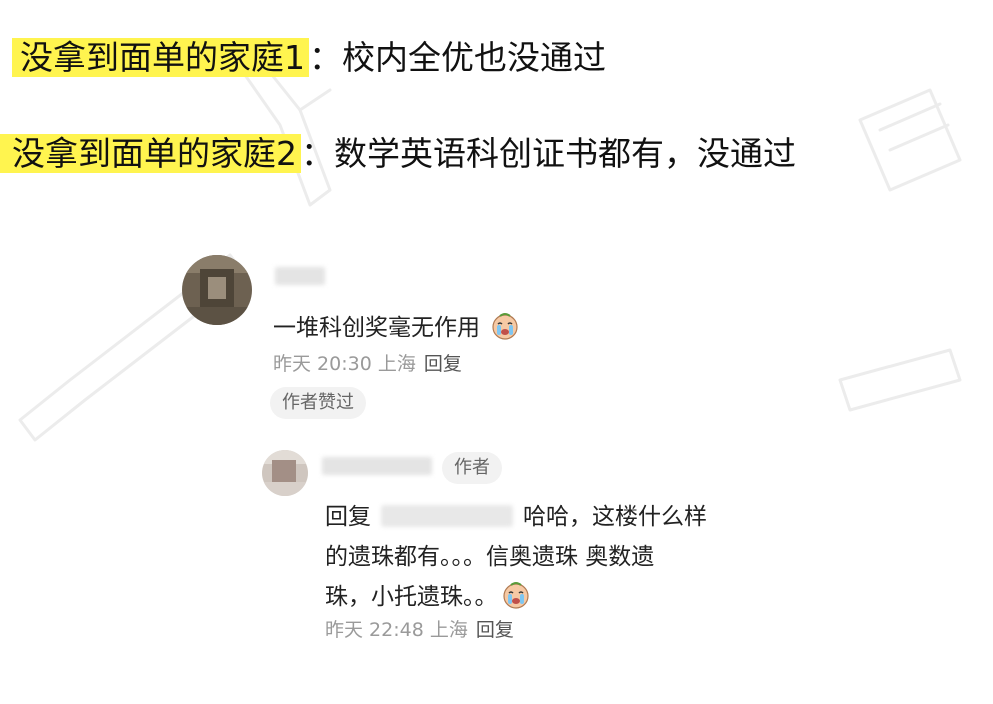 This screenshot has width=993, height=704. Describe the element at coordinates (443, 364) in the screenshot. I see `reply-button: 回复` at that location.